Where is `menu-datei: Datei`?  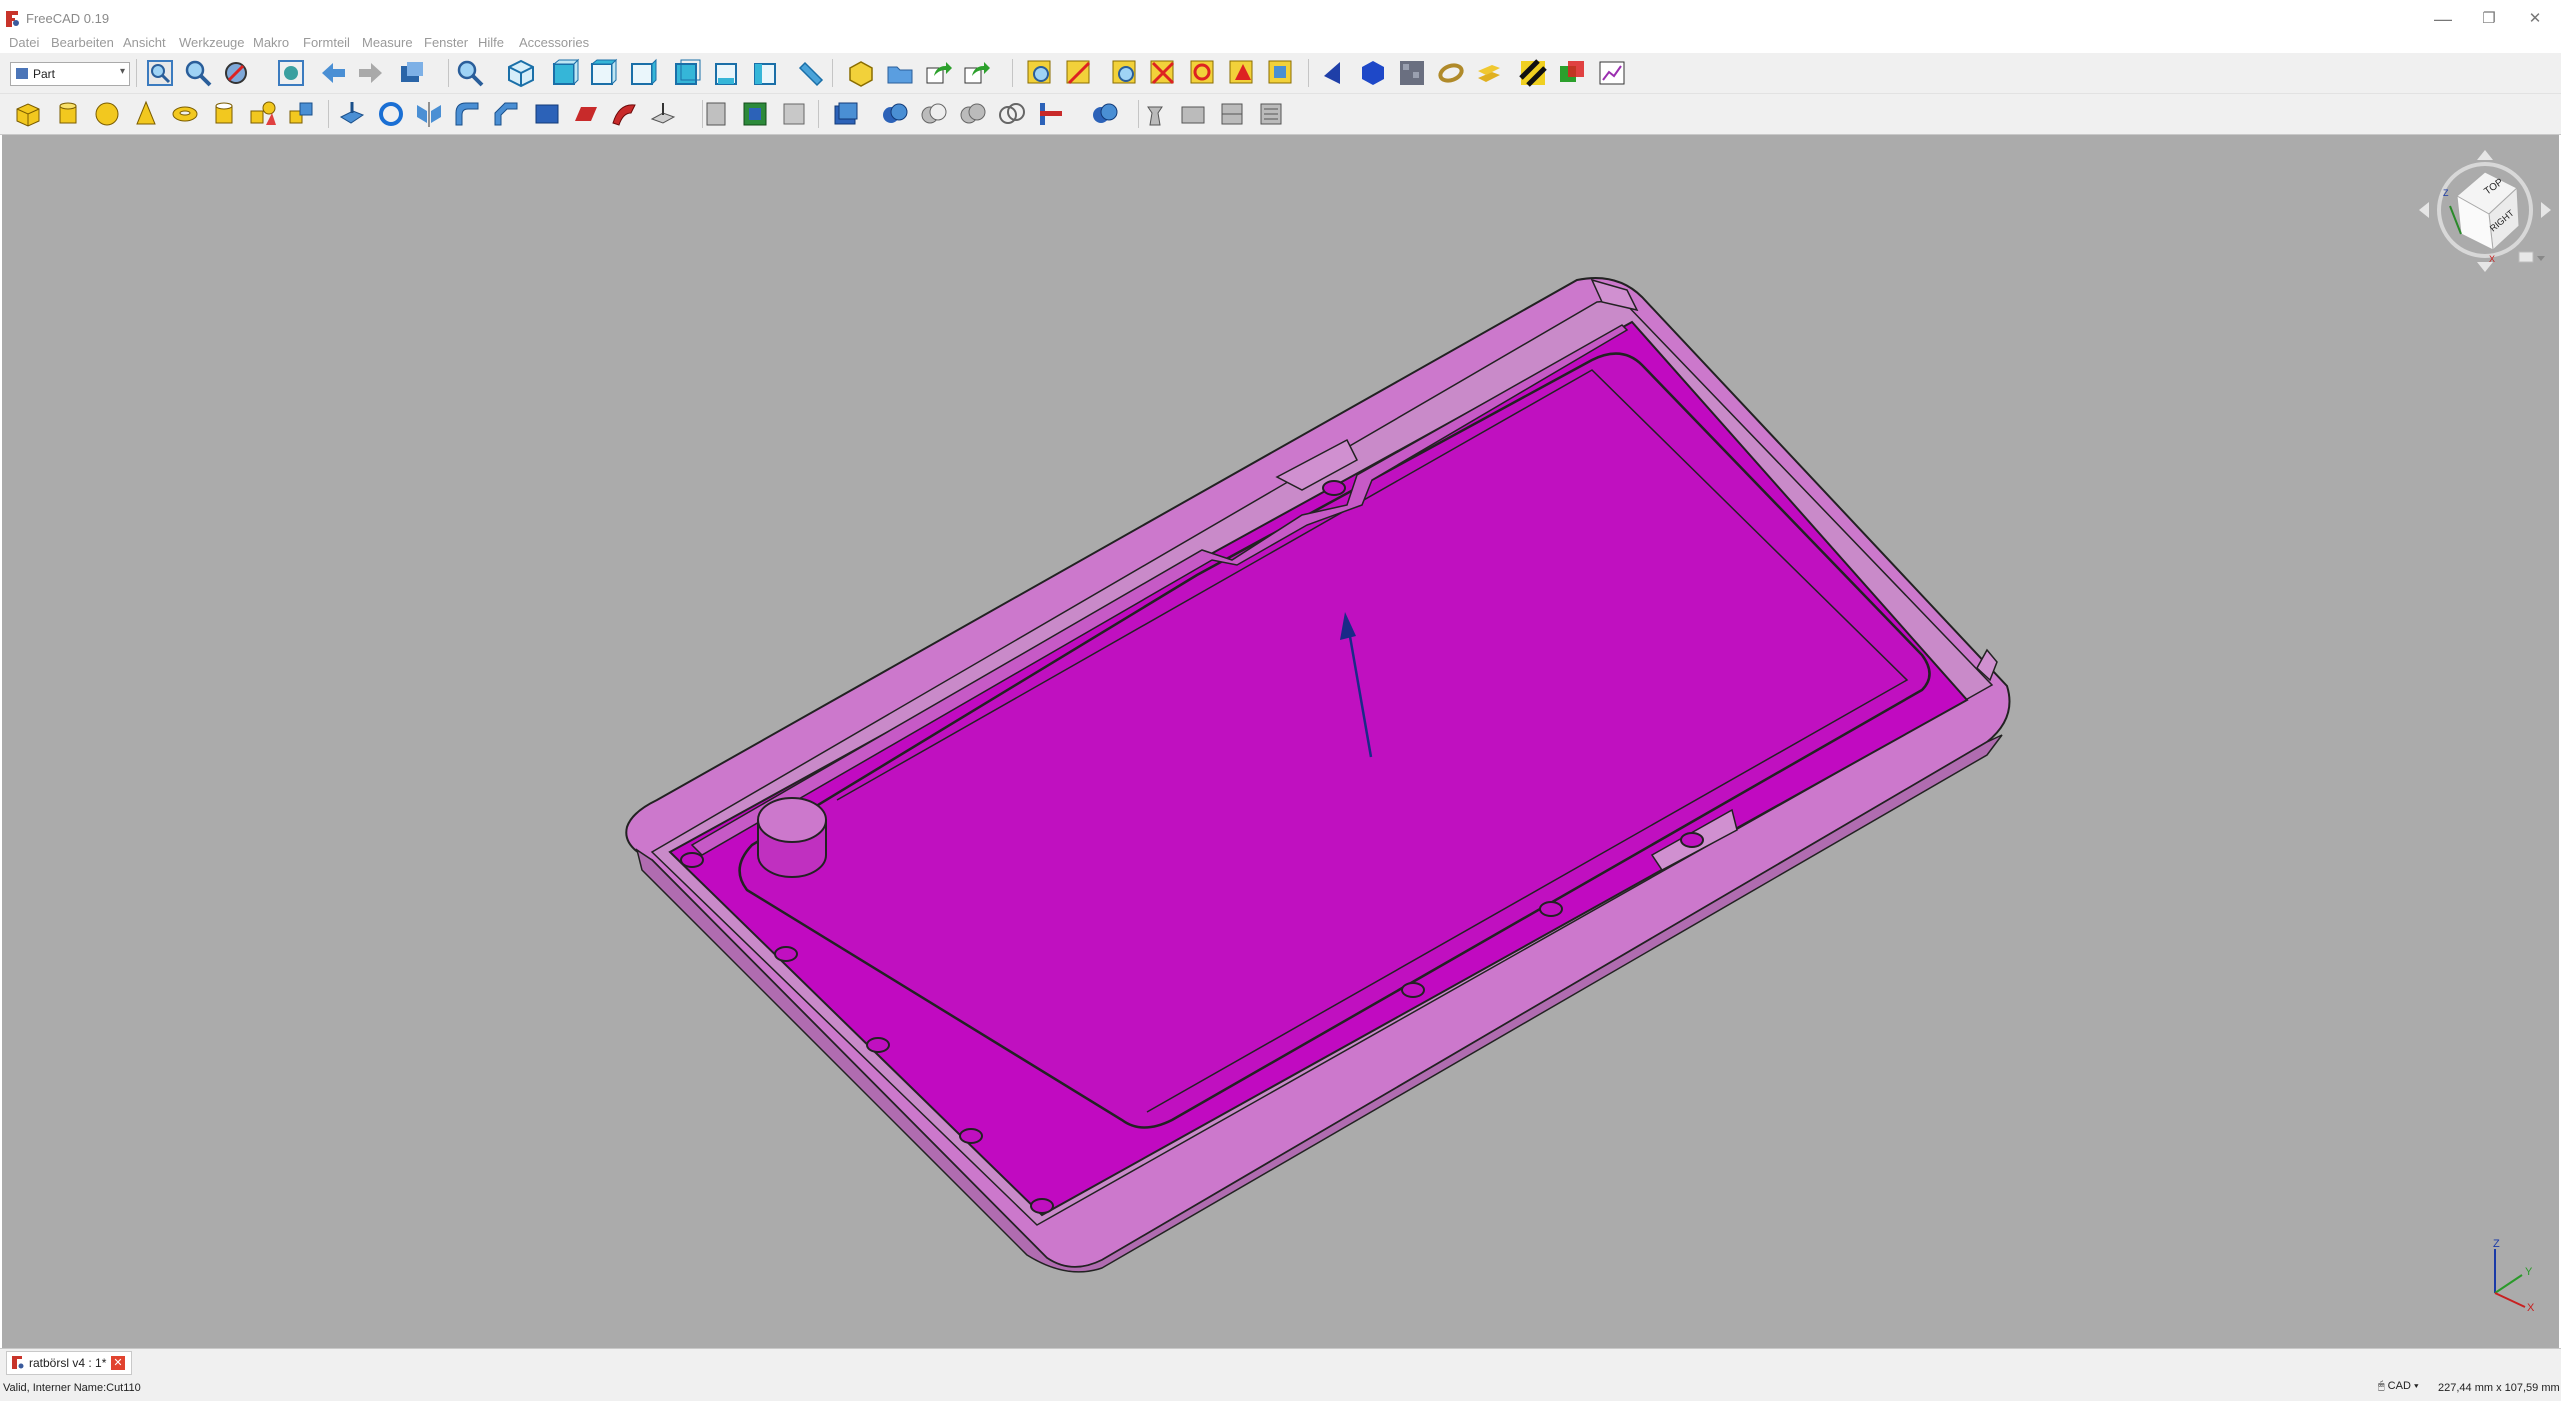 menu-datei: Datei is located at coordinates (24, 42).